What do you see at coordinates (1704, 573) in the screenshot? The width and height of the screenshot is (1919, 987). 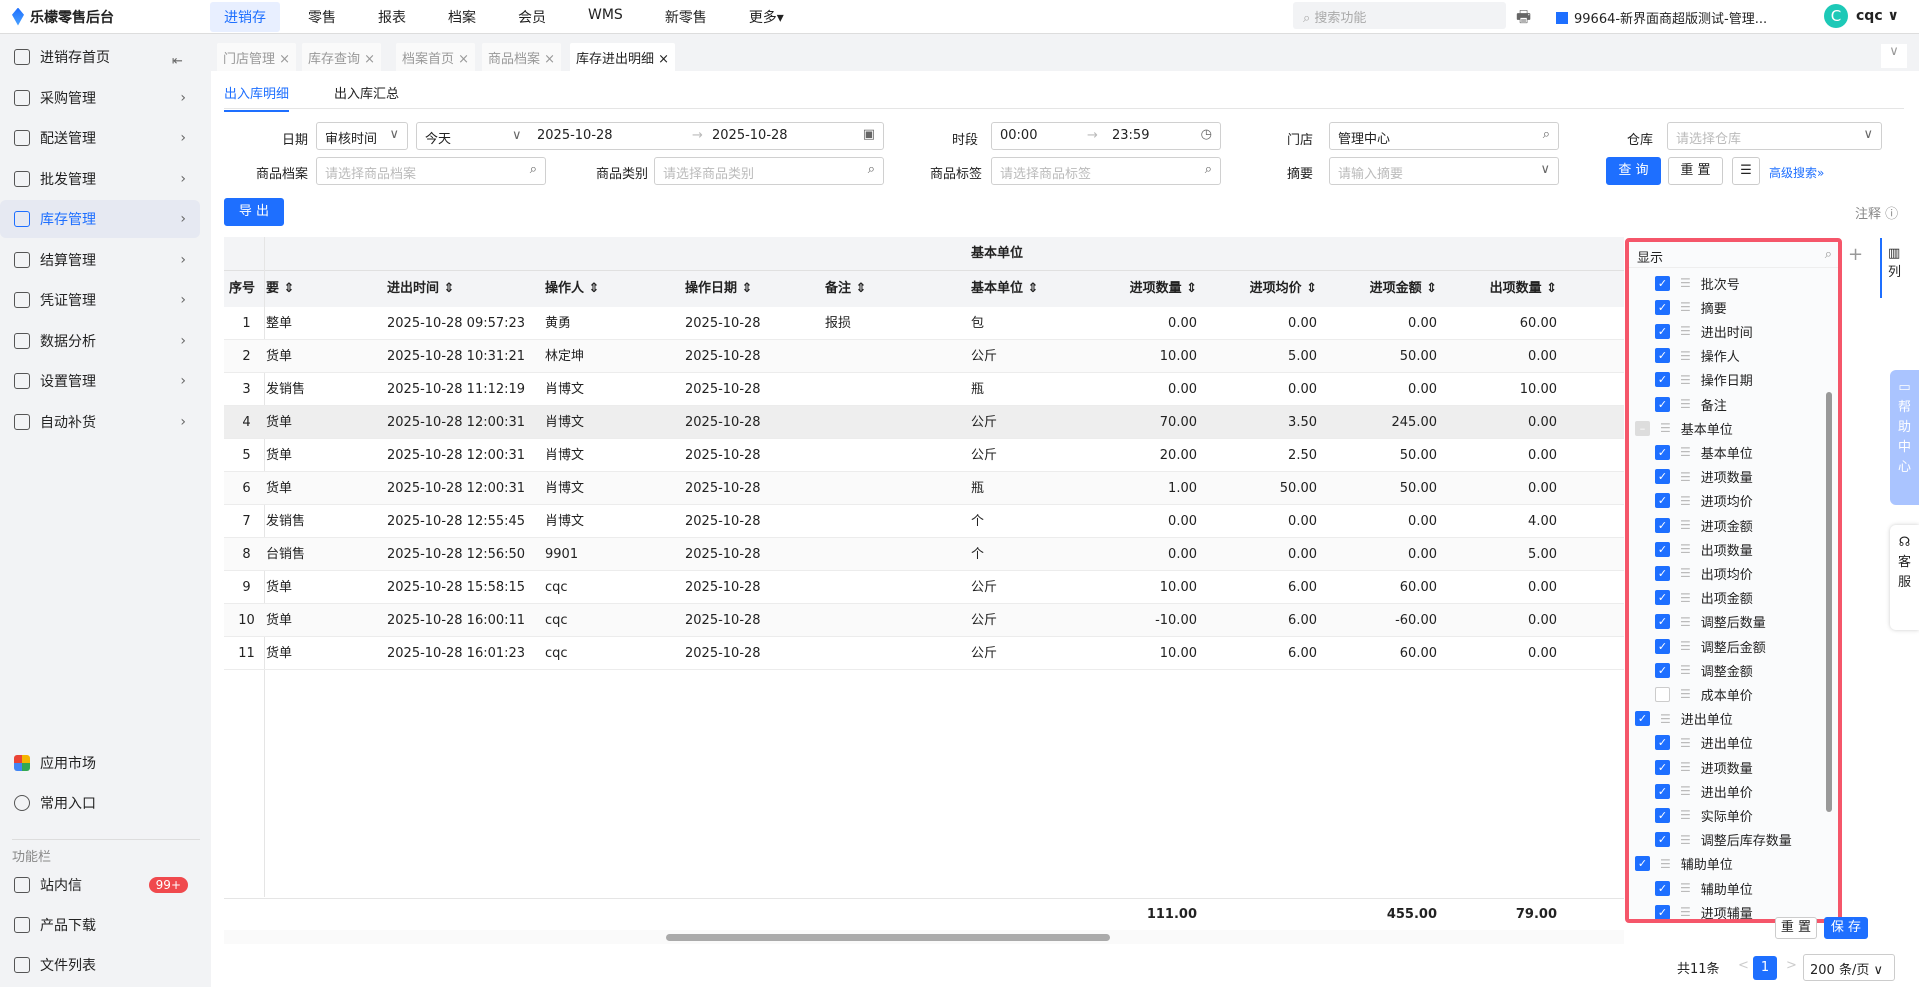 I see `column-option: ✓ ☰ 出项均价` at bounding box center [1704, 573].